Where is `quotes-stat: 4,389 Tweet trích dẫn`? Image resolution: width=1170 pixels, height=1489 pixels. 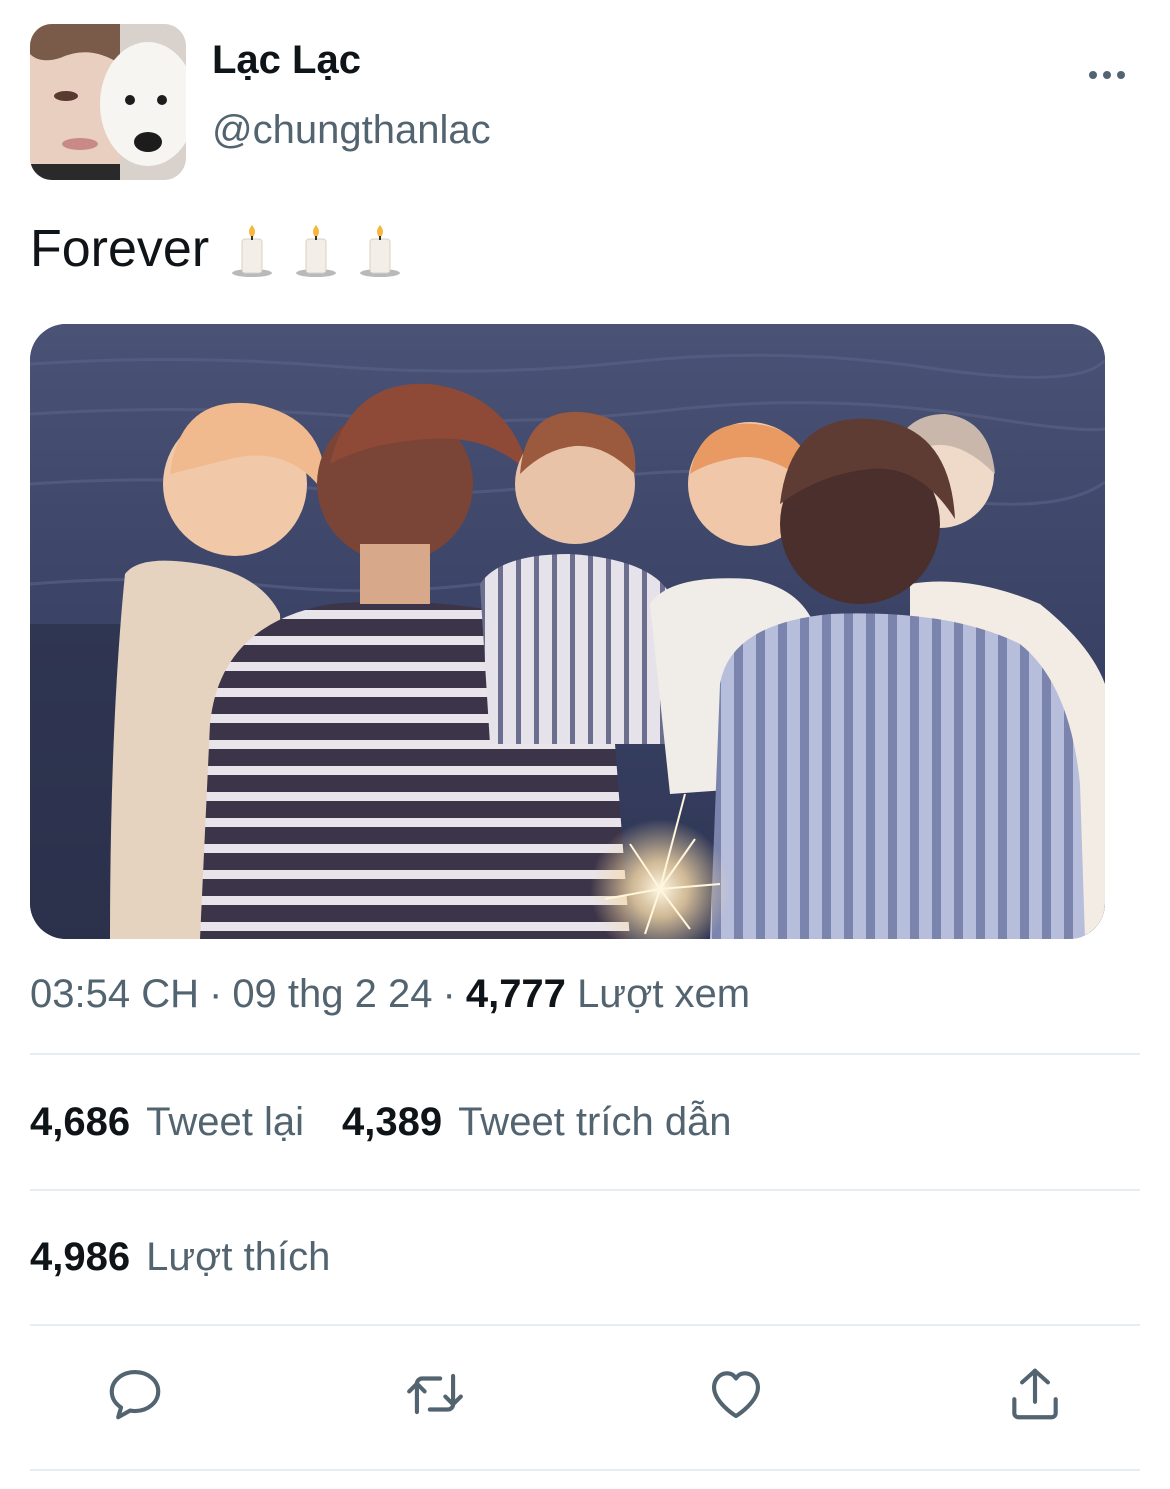
quotes-stat: 4,389 Tweet trích dẫn is located at coordinates (537, 1122).